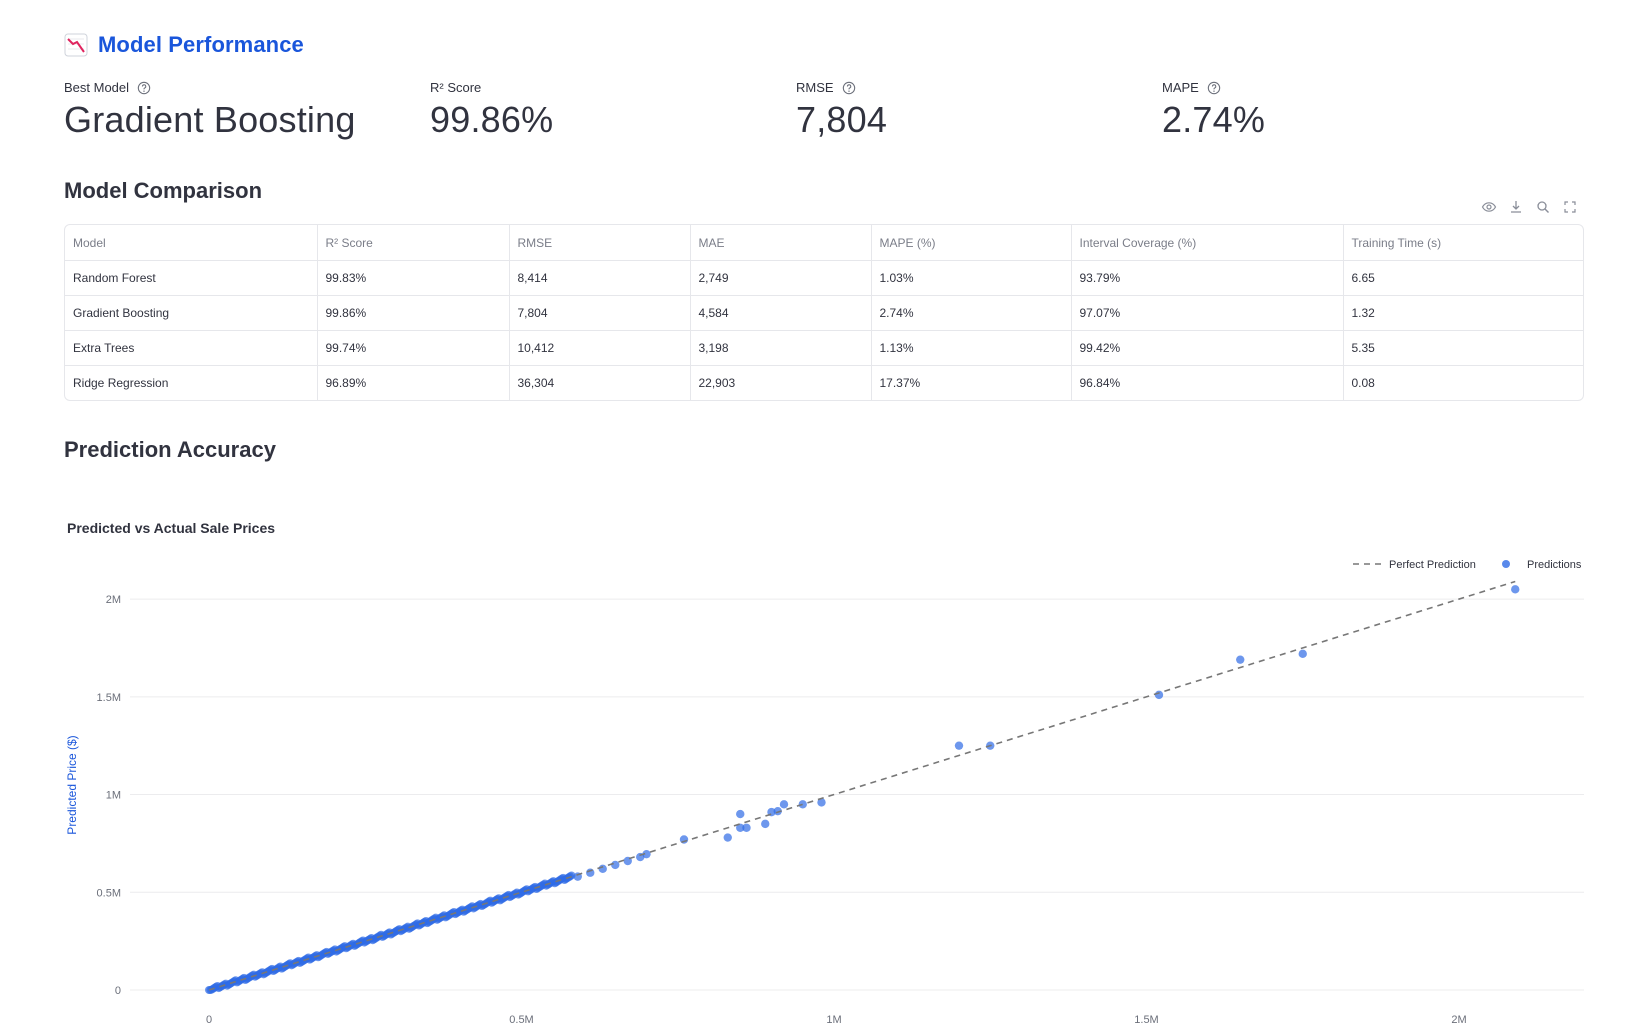 This screenshot has height=1035, width=1635. What do you see at coordinates (1463, 243) in the screenshot?
I see `column-header: Training Time (s)` at bounding box center [1463, 243].